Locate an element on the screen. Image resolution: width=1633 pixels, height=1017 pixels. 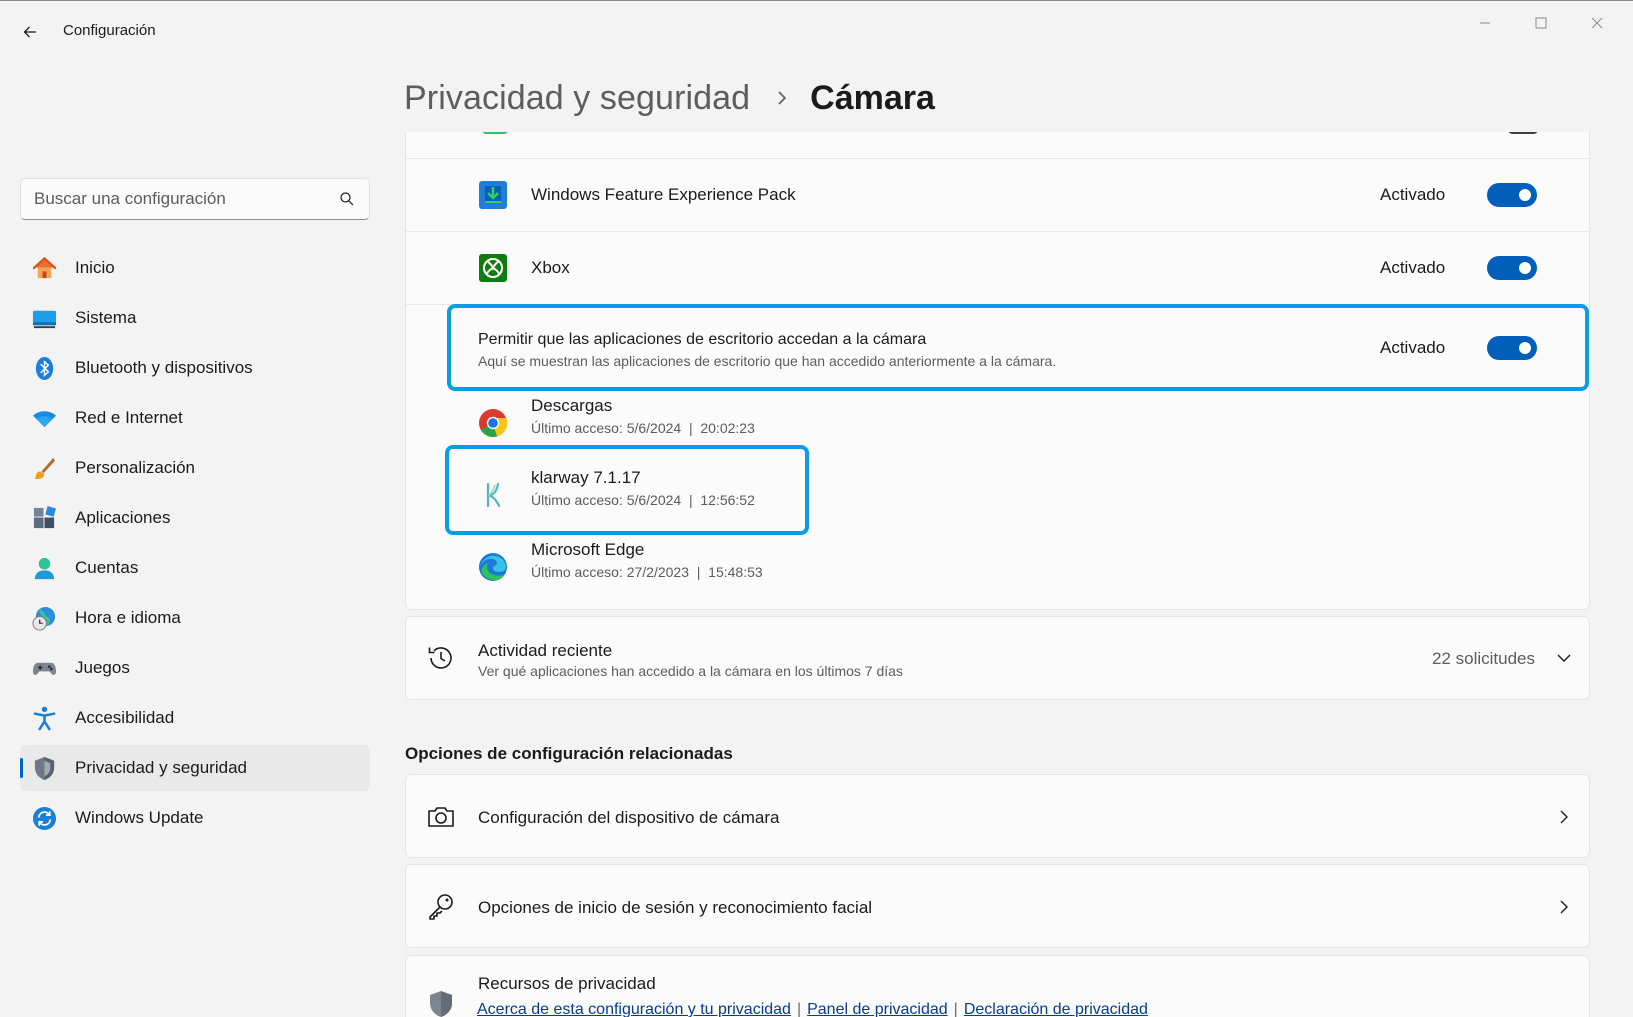
sidebar-item-label: Aplicaciones is located at coordinates (123, 517).